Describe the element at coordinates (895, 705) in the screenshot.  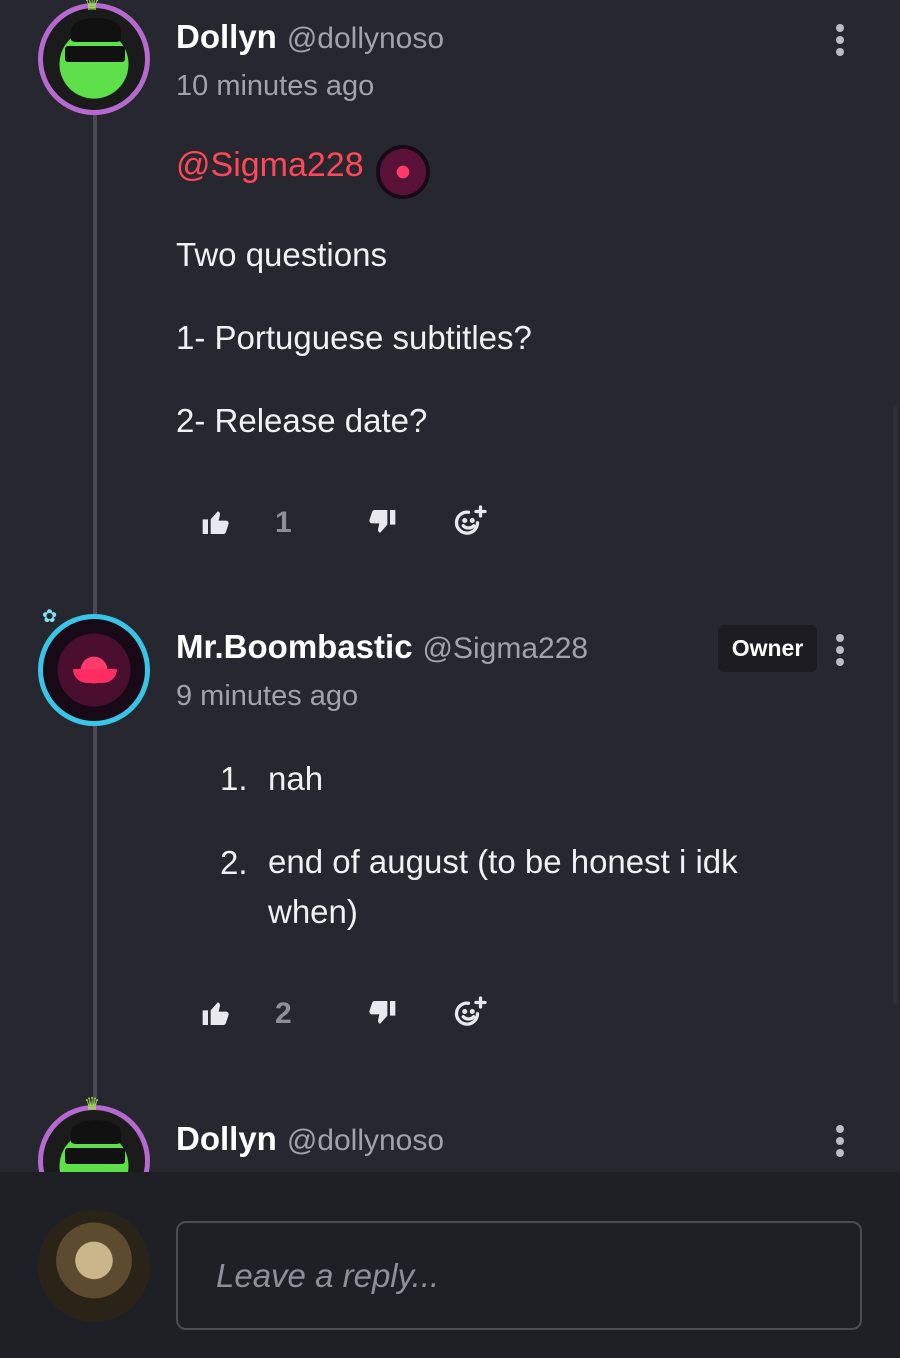
I see `scrollbar` at that location.